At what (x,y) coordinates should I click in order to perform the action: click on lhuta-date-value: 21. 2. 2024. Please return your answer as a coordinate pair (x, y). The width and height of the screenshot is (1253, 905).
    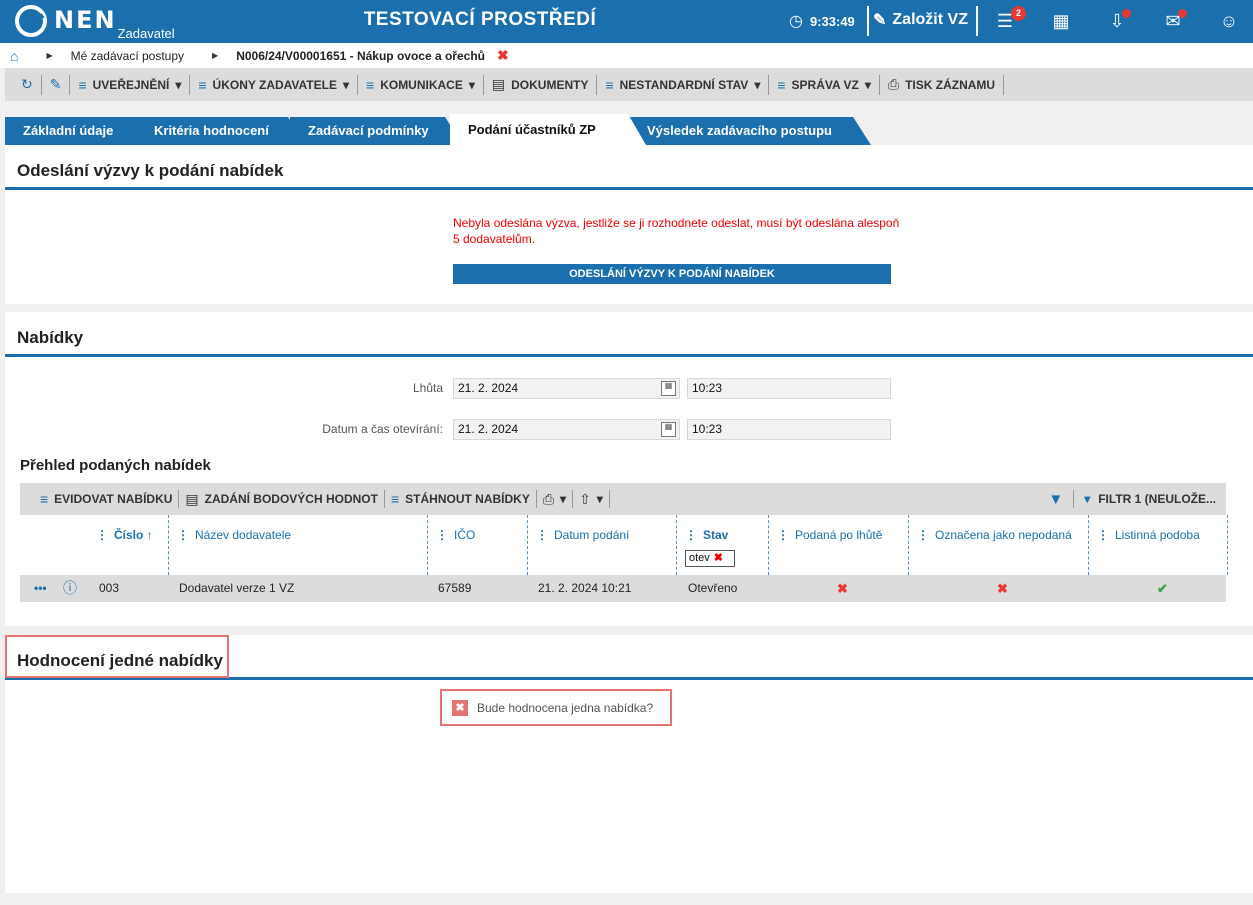
    Looking at the image, I should click on (488, 388).